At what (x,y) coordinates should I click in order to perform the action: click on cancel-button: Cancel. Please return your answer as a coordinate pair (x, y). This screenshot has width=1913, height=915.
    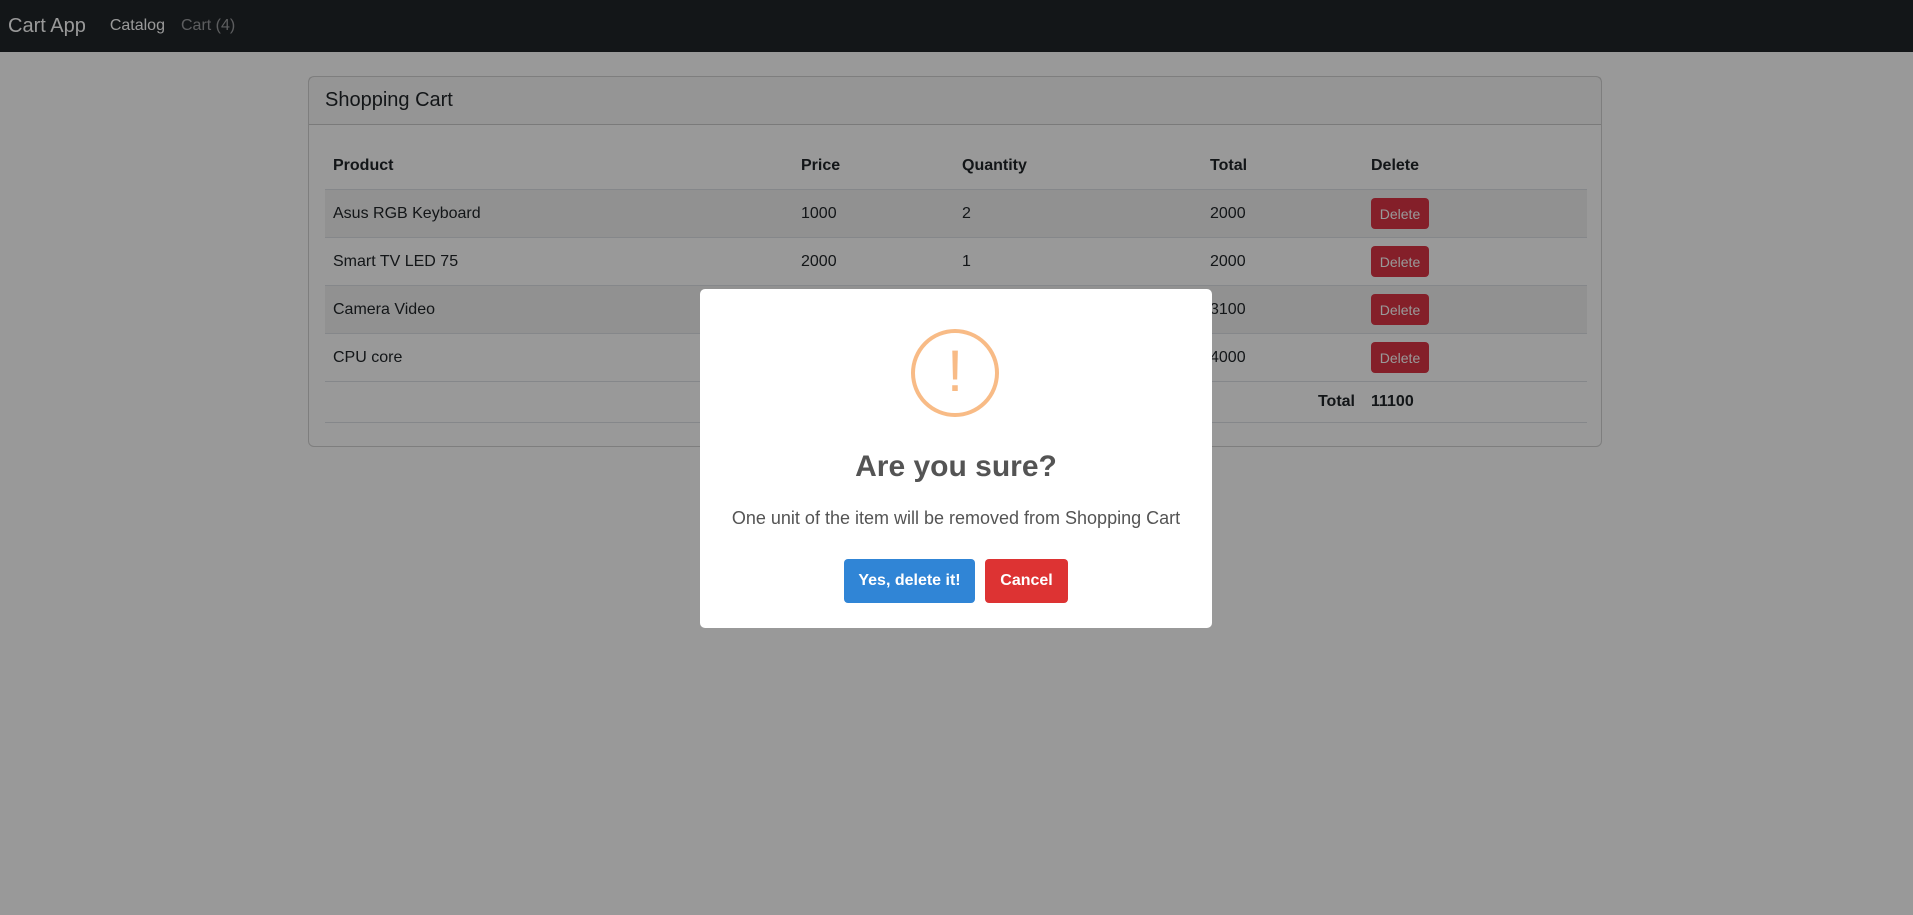
    Looking at the image, I should click on (1026, 581).